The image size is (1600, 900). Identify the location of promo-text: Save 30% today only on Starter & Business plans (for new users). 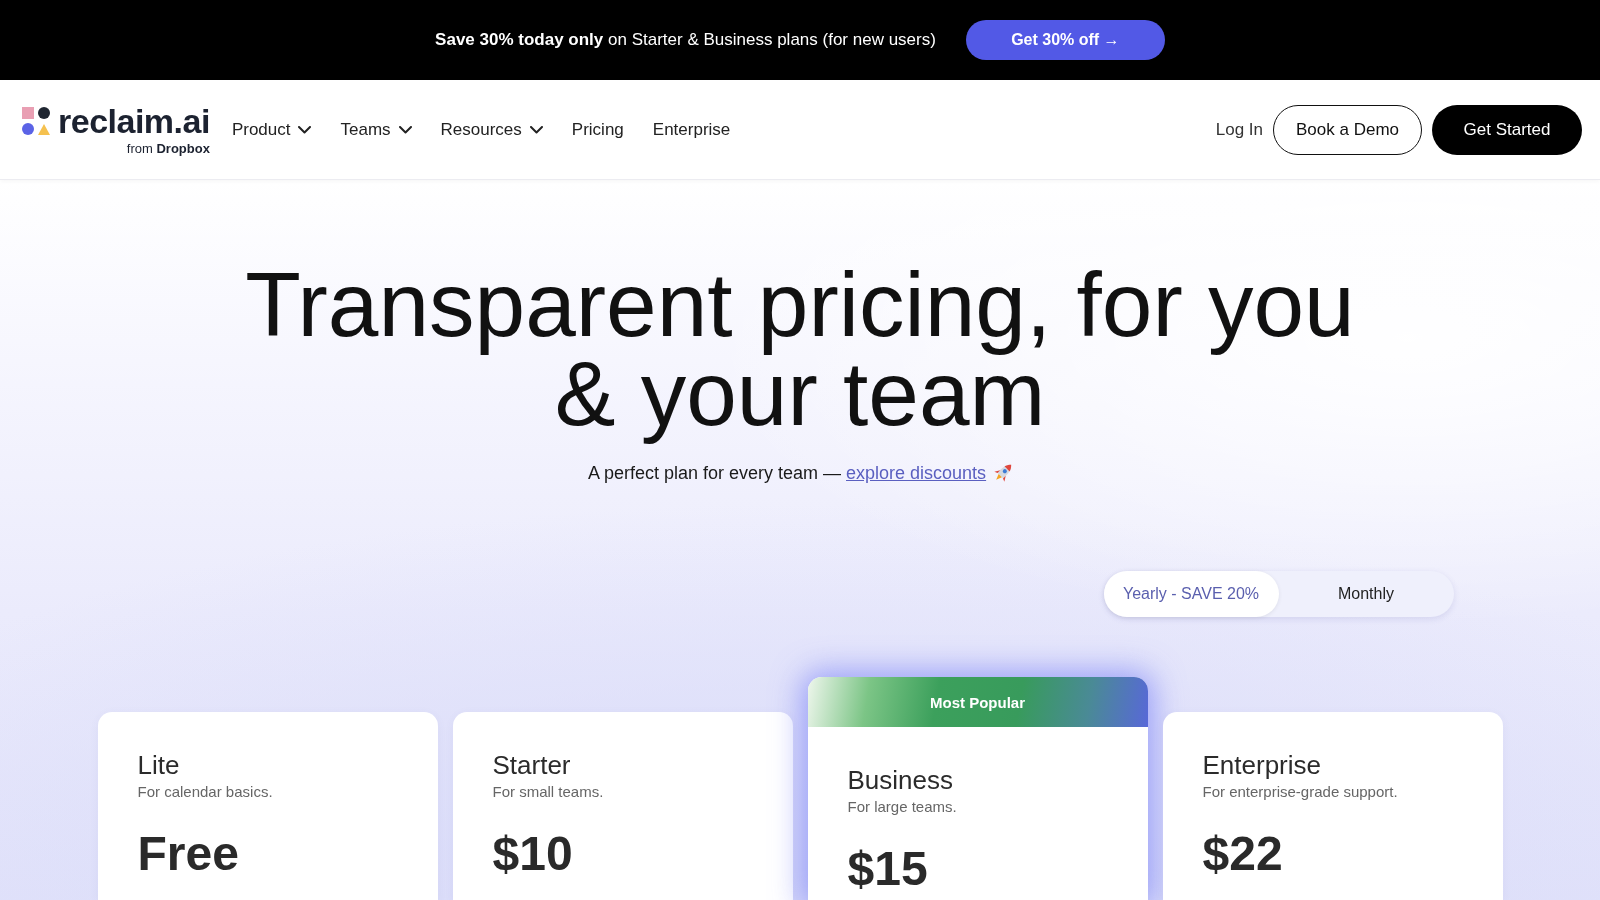
(685, 40).